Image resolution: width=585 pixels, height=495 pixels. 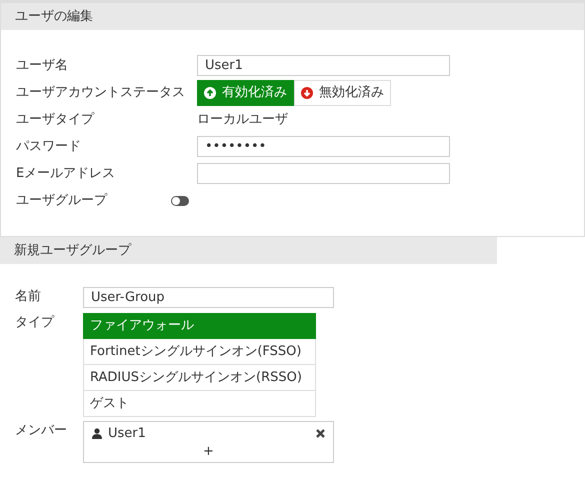 What do you see at coordinates (199, 378) in the screenshot?
I see `type-option: RADIUSシングルサインオン(RSSO)` at bounding box center [199, 378].